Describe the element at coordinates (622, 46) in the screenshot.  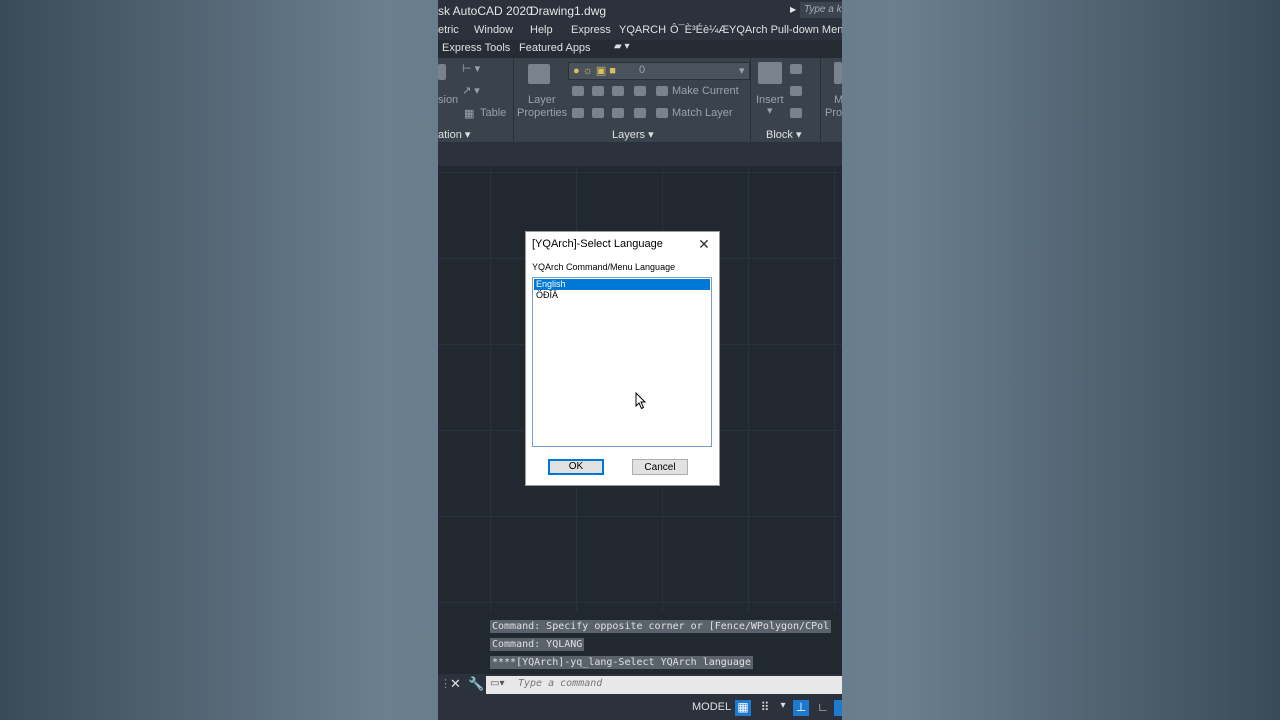
I see `video-icon: ▰ ▾` at that location.